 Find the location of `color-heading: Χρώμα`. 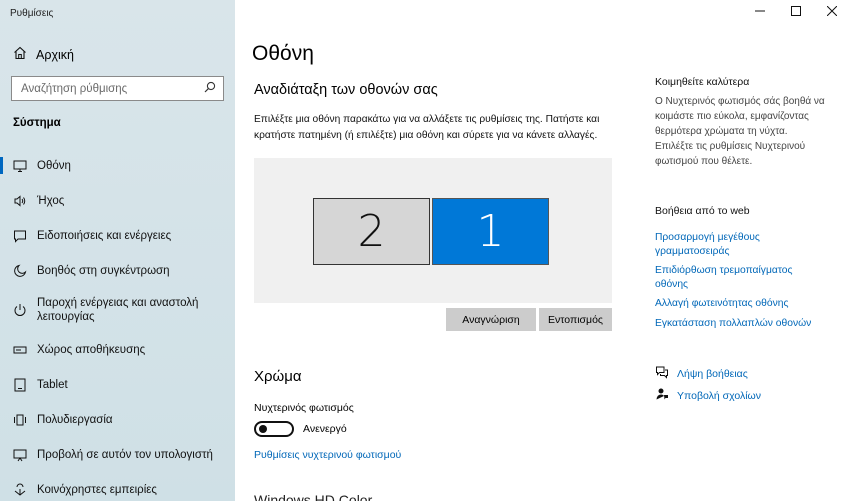

color-heading: Χρώμα is located at coordinates (278, 376).